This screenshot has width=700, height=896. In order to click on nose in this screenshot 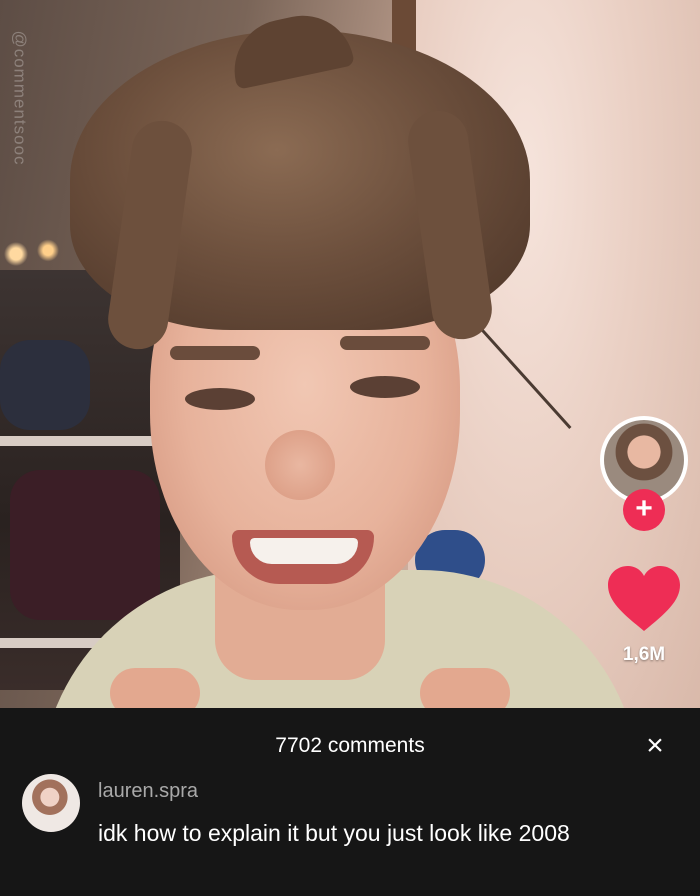, I will do `click(300, 465)`.